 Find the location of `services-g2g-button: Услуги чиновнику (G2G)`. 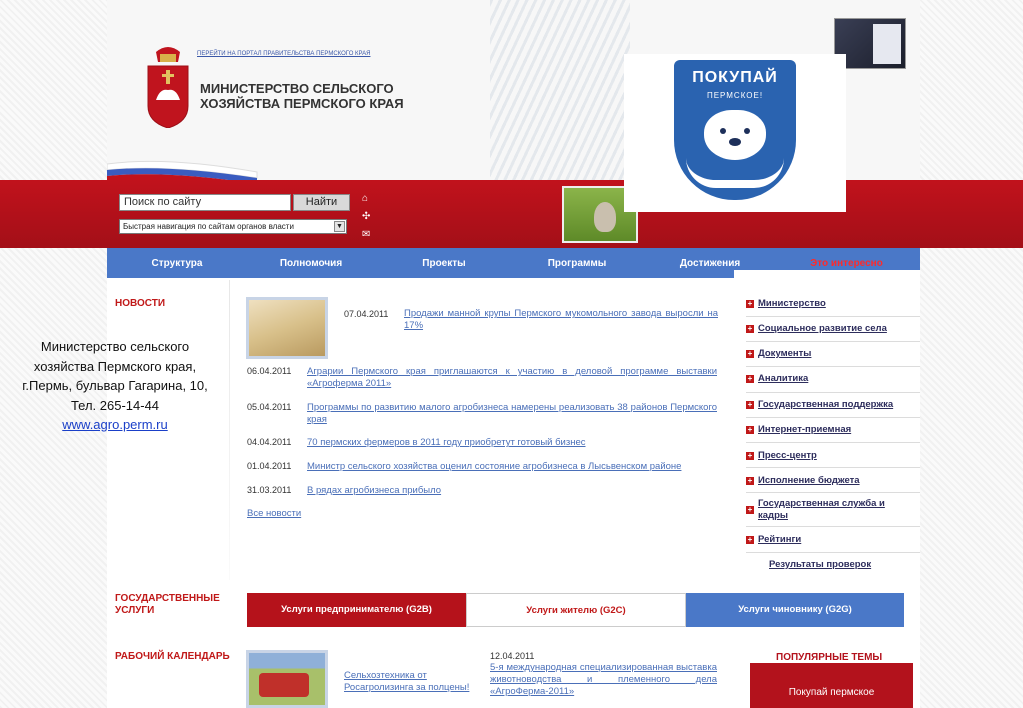

services-g2g-button: Услуги чиновнику (G2G) is located at coordinates (795, 610).